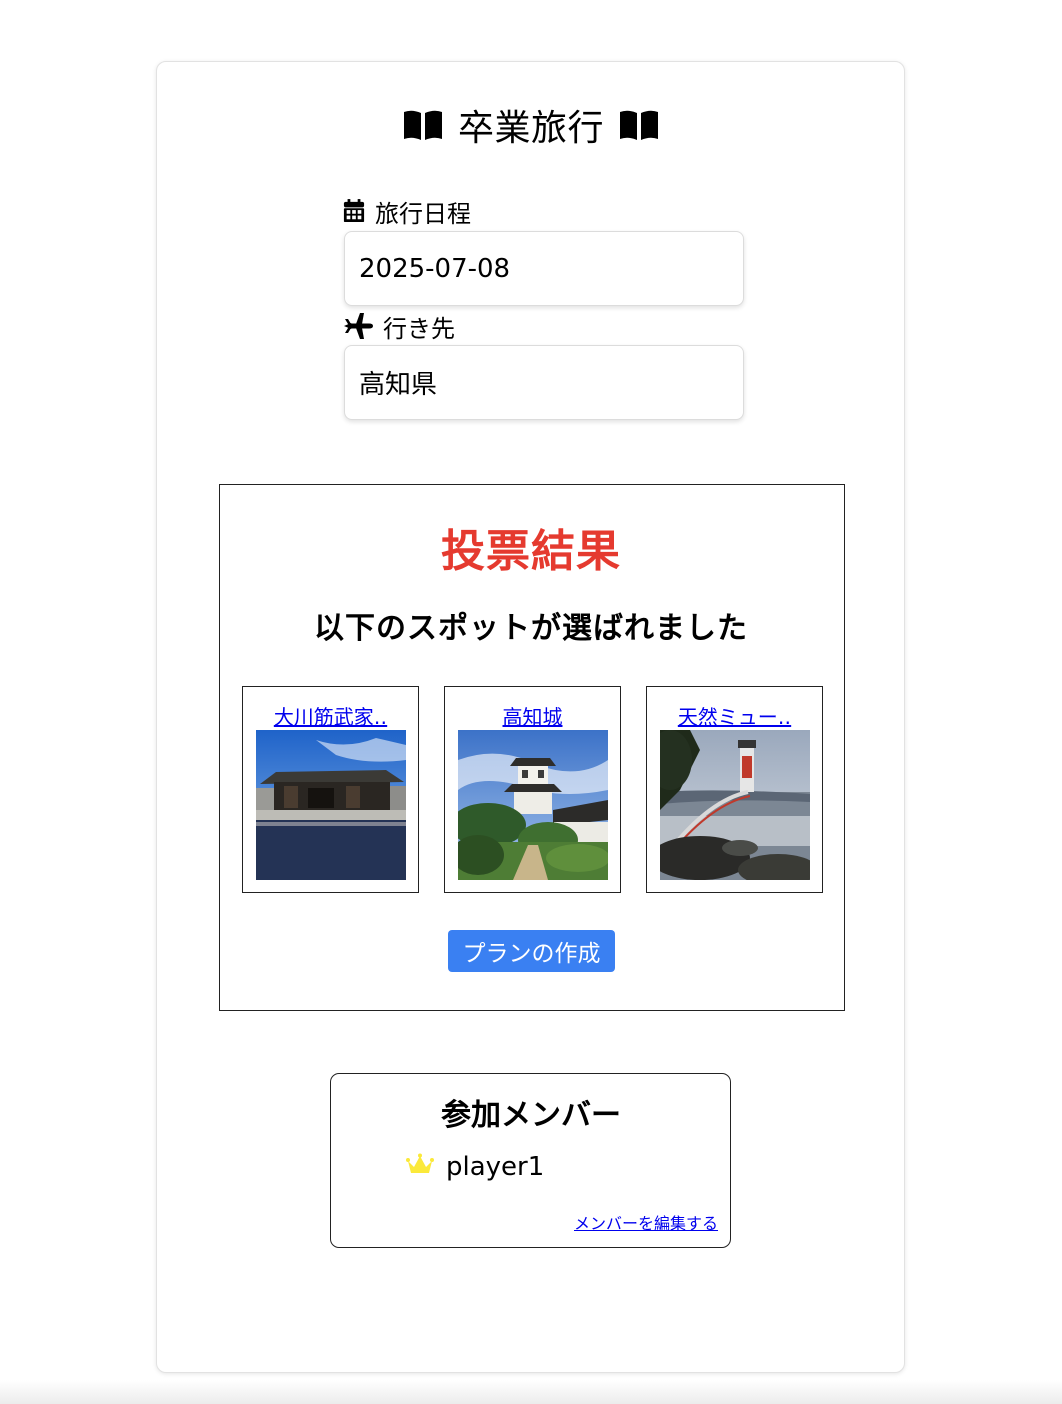 The height and width of the screenshot is (1404, 1062). What do you see at coordinates (330, 715) in the screenshot?
I see `spot-link: 大川筋武家‥` at bounding box center [330, 715].